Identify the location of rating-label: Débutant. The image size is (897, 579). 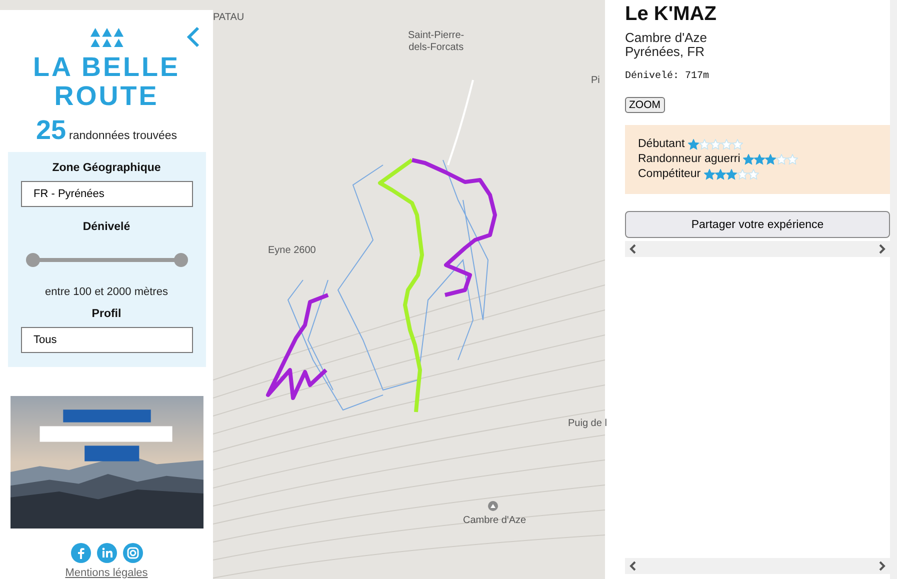
(661, 144).